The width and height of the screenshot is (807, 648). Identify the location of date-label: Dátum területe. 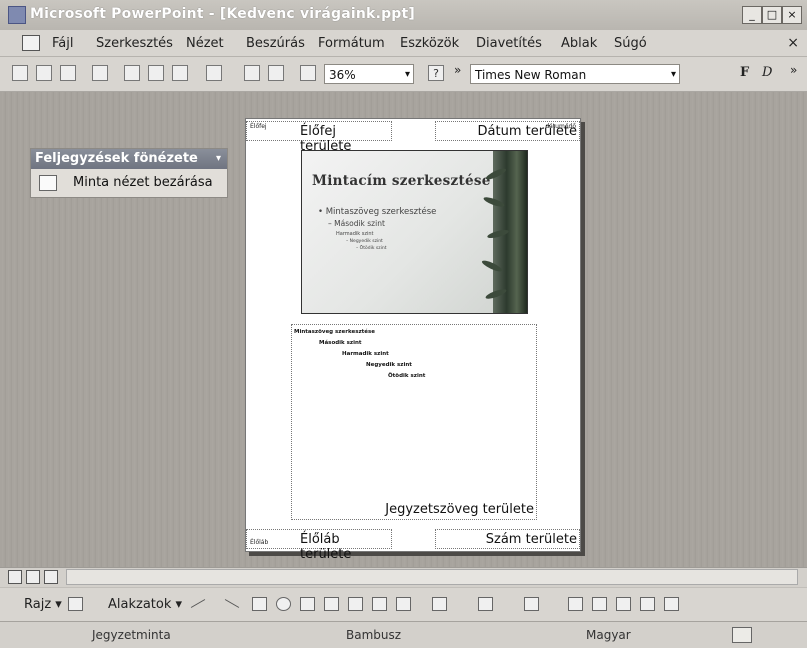
(527, 131).